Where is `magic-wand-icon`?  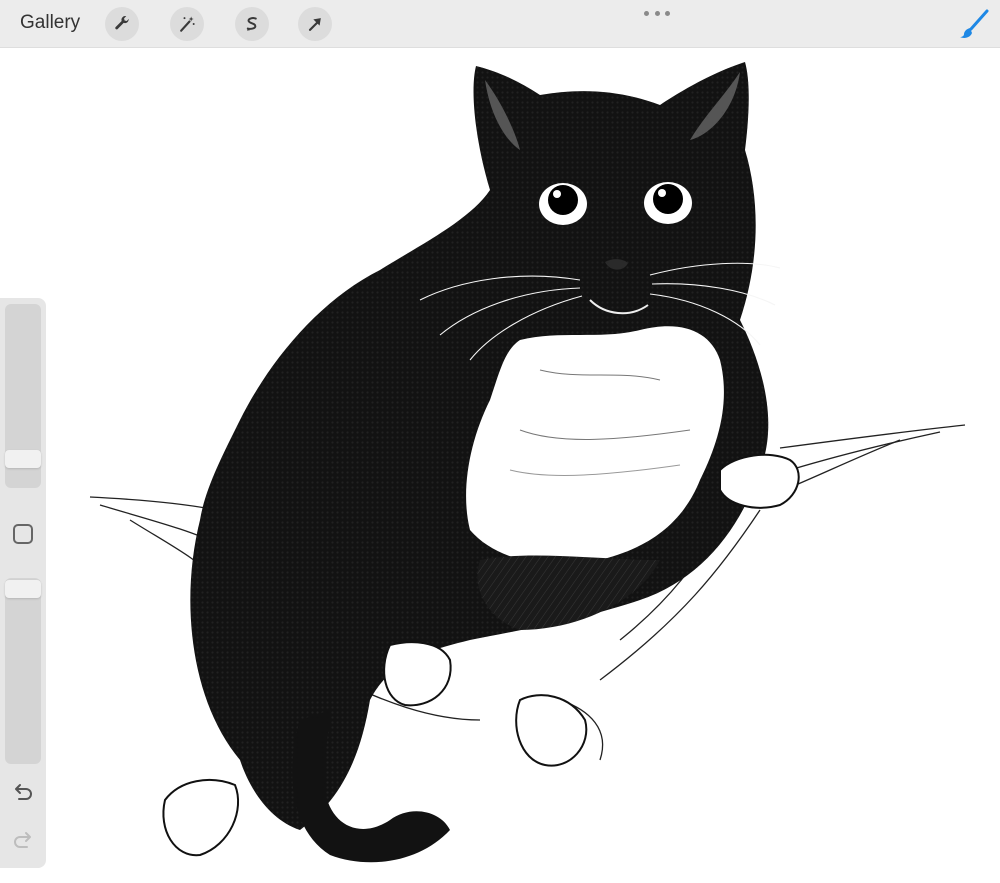
magic-wand-icon is located at coordinates (187, 24).